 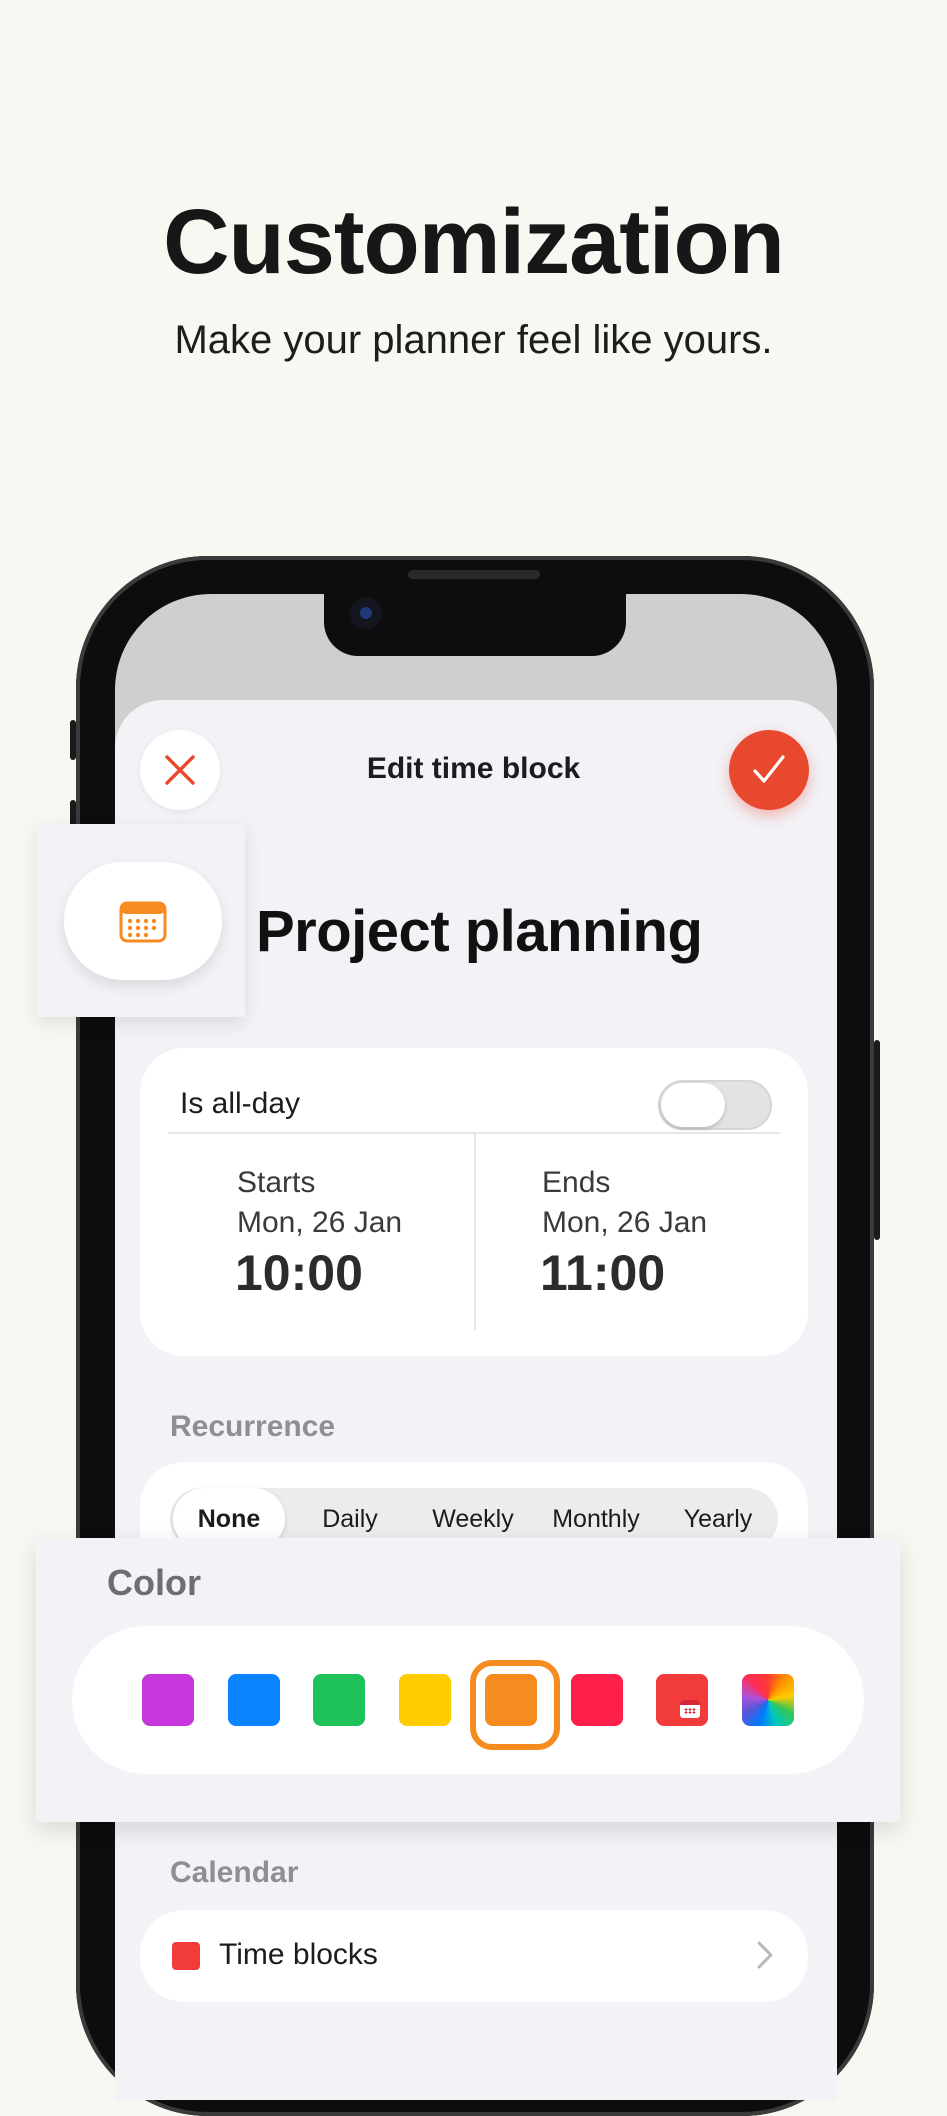 What do you see at coordinates (234, 1872) in the screenshot?
I see `calendar-label: Calendar` at bounding box center [234, 1872].